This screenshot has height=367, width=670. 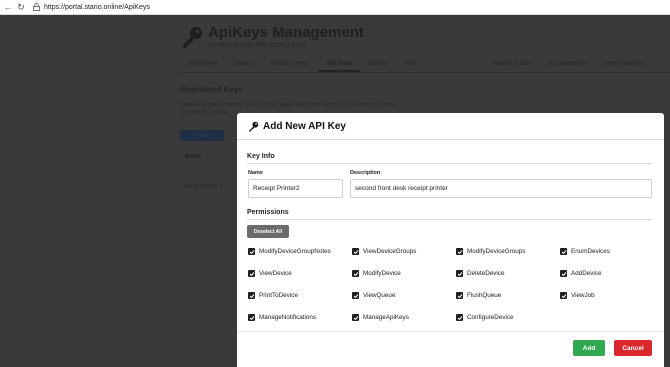 What do you see at coordinates (211, 89) in the screenshot?
I see `section-heading: Registered Keys` at bounding box center [211, 89].